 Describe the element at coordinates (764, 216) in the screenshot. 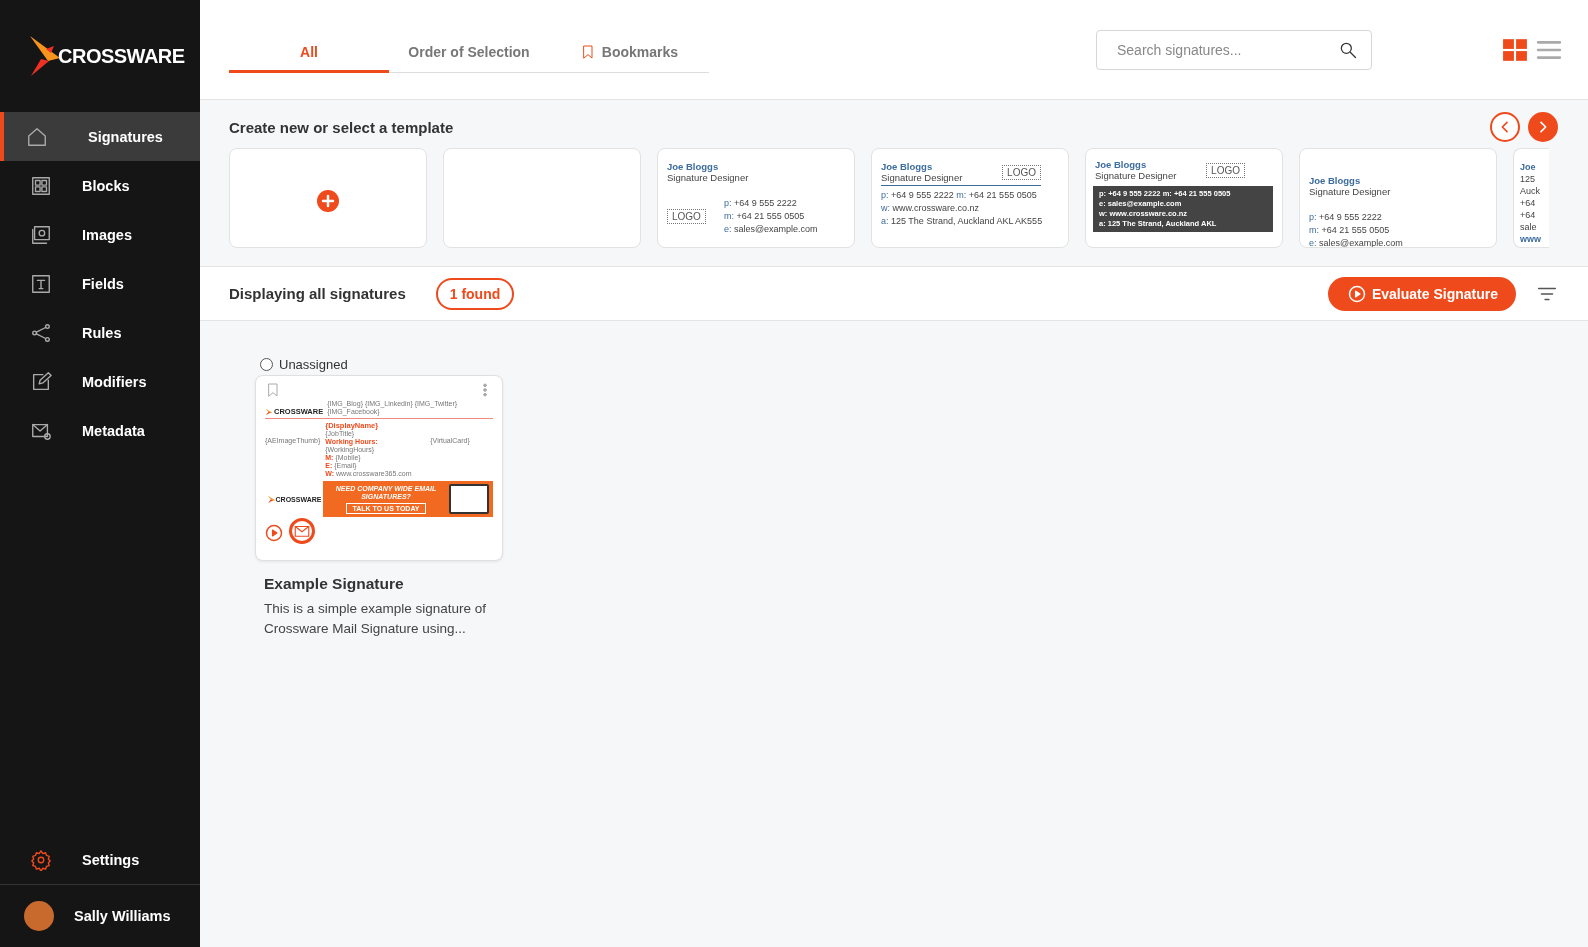

I see `contact-line: m: +64 21 555 0505` at that location.